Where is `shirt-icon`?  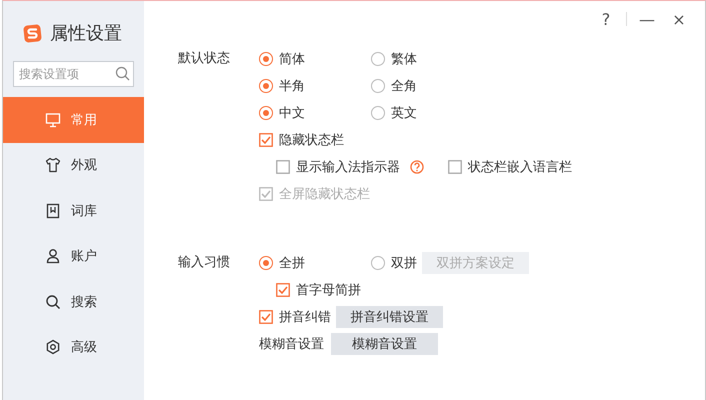 shirt-icon is located at coordinates (53, 165).